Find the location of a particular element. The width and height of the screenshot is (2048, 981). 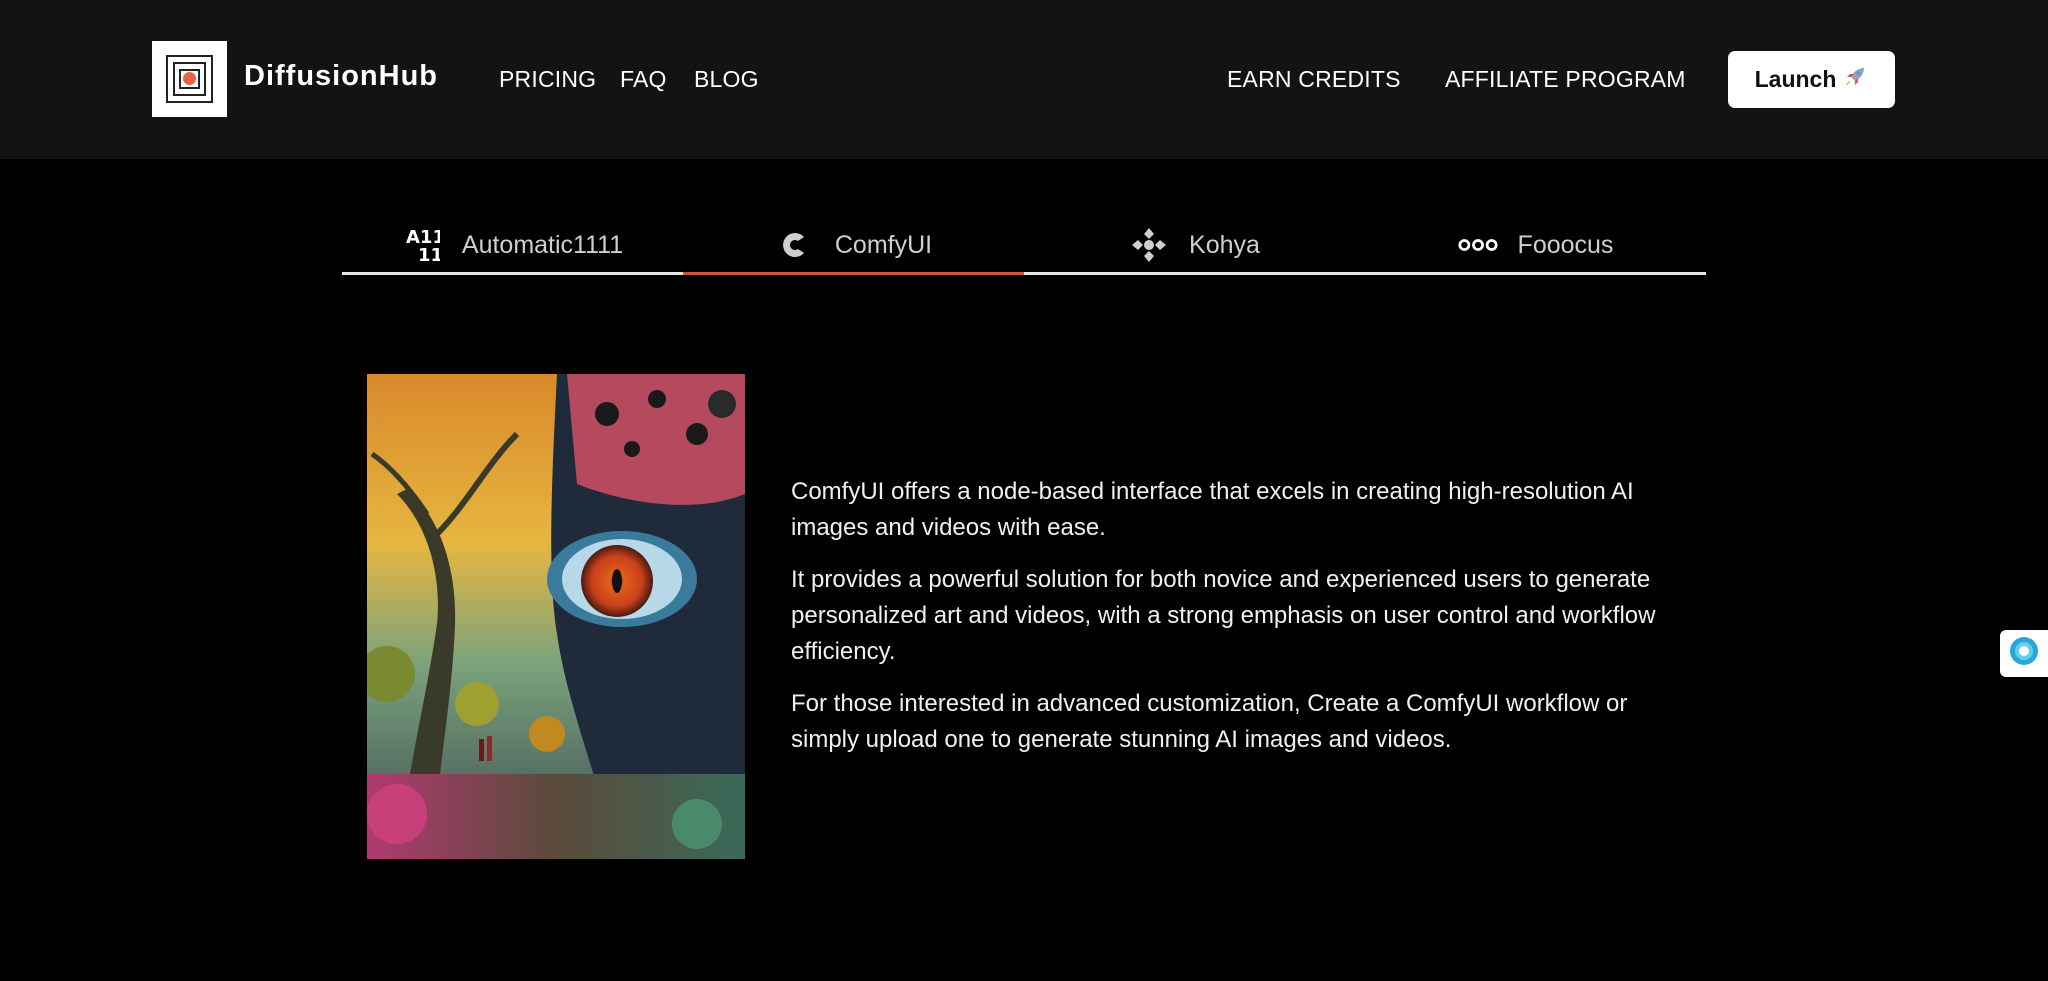

tab-label: Fooocus is located at coordinates (1565, 244).